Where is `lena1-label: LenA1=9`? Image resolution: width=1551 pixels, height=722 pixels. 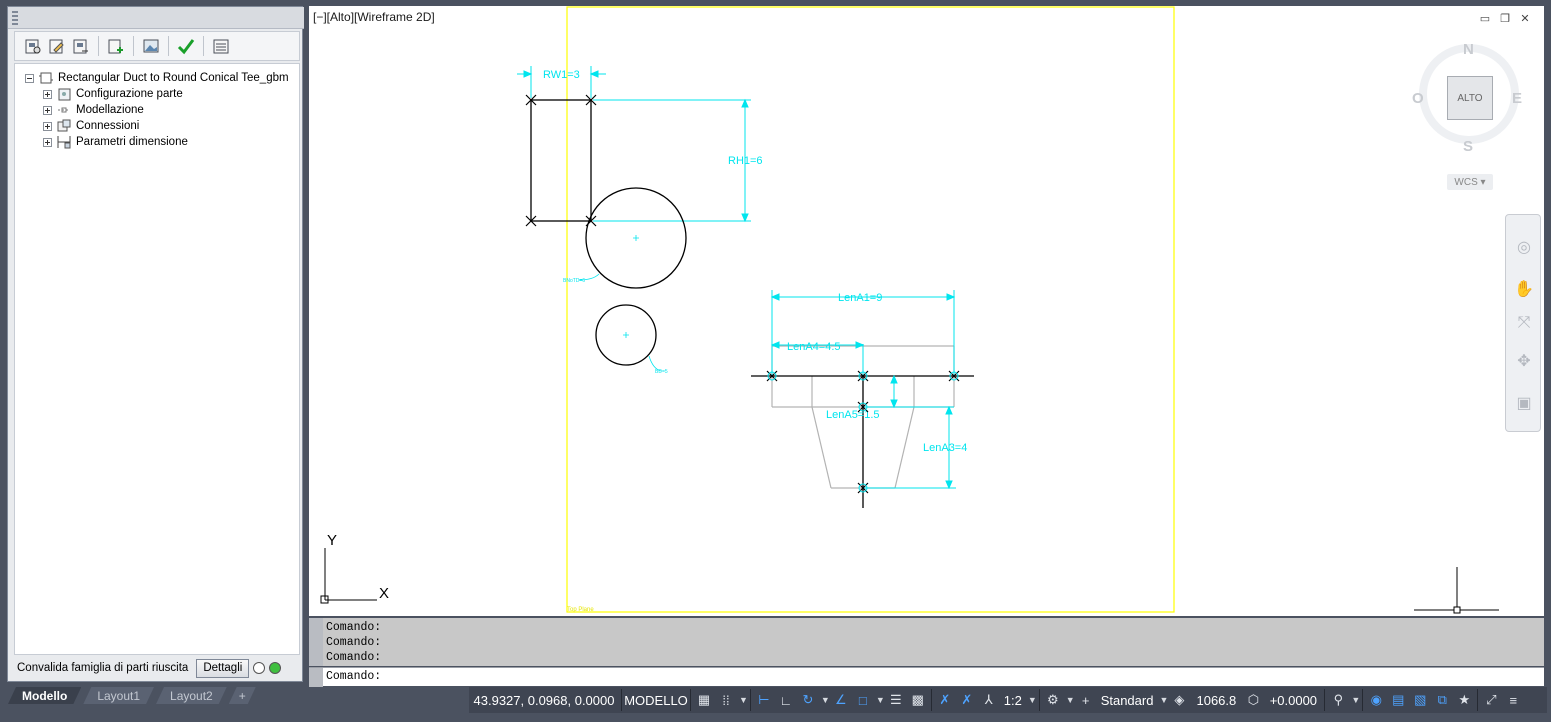 lena1-label: LenA1=9 is located at coordinates (860, 298).